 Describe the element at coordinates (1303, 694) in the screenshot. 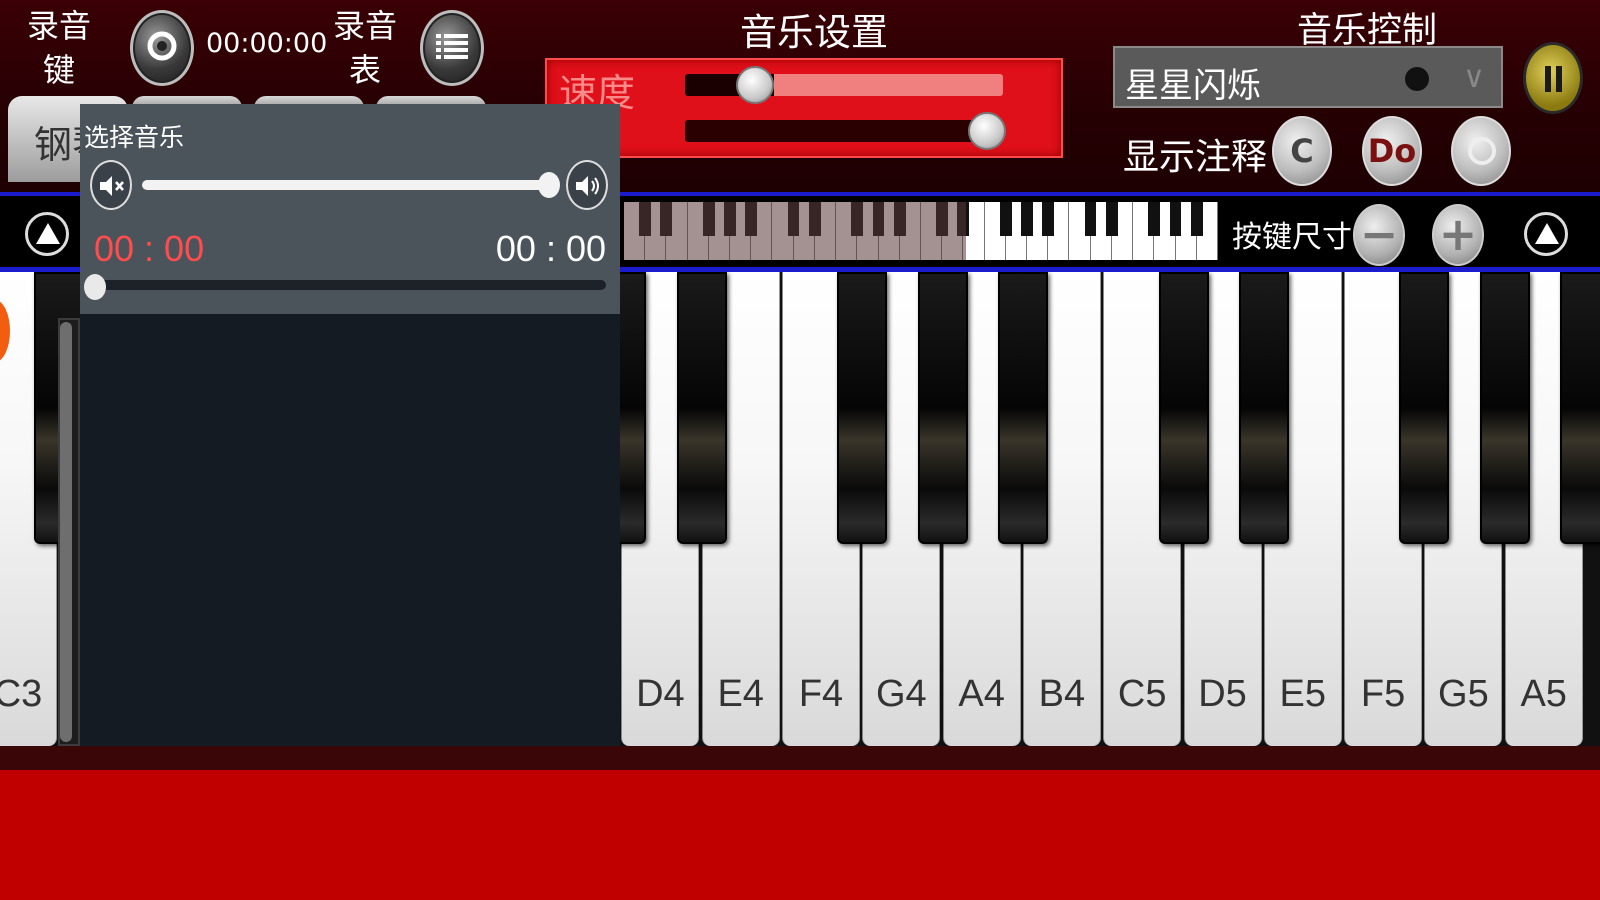

I see `piano-key-label: E5` at that location.